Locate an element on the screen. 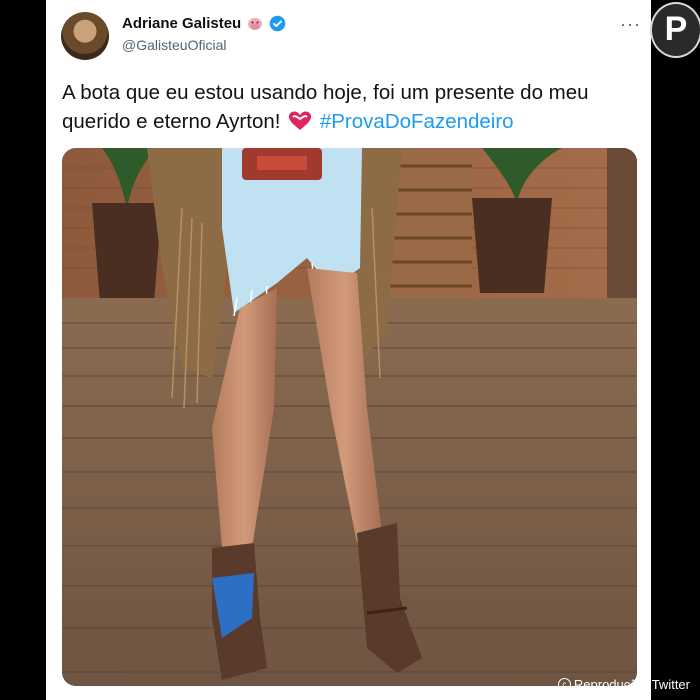 The height and width of the screenshot is (700, 700). more-options-icon: ··· is located at coordinates (630, 24).